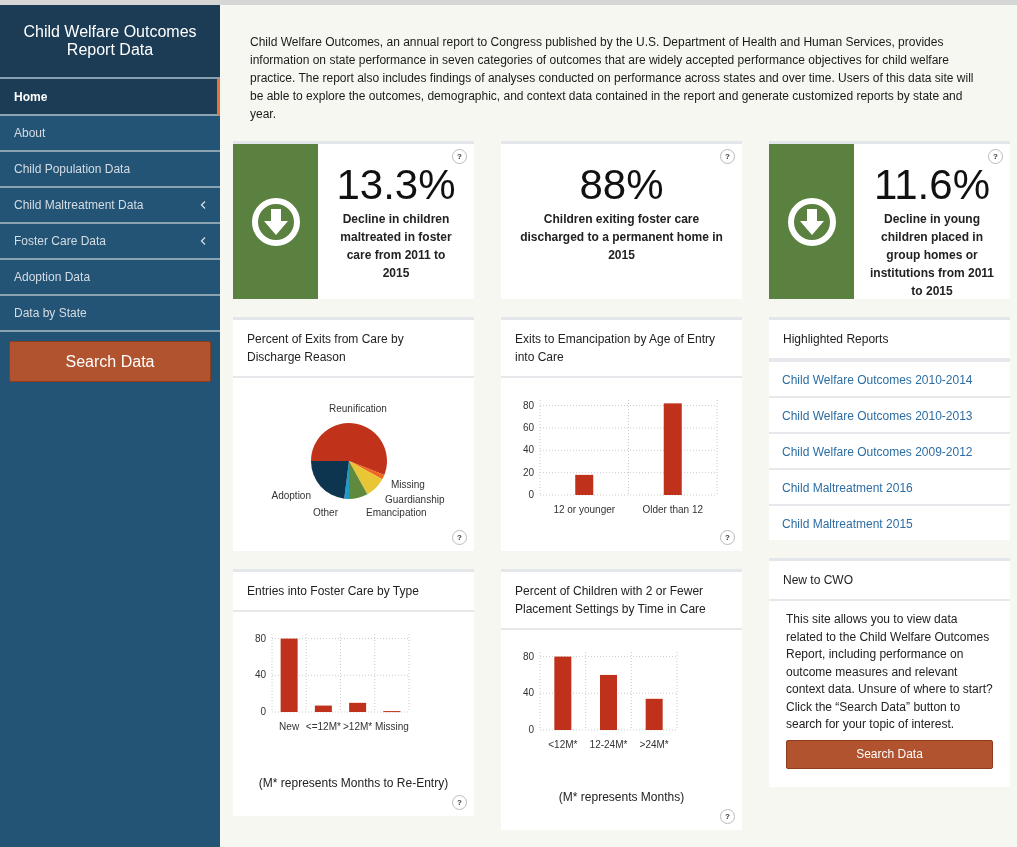 The height and width of the screenshot is (847, 1017). What do you see at coordinates (110, 42) in the screenshot?
I see `site-title: Child Welfare Outcomes Report Data` at bounding box center [110, 42].